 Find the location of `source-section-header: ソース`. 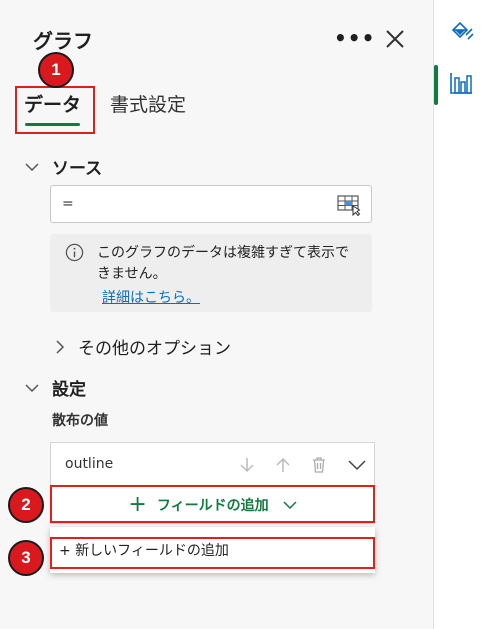

source-section-header: ソース is located at coordinates (63, 166).